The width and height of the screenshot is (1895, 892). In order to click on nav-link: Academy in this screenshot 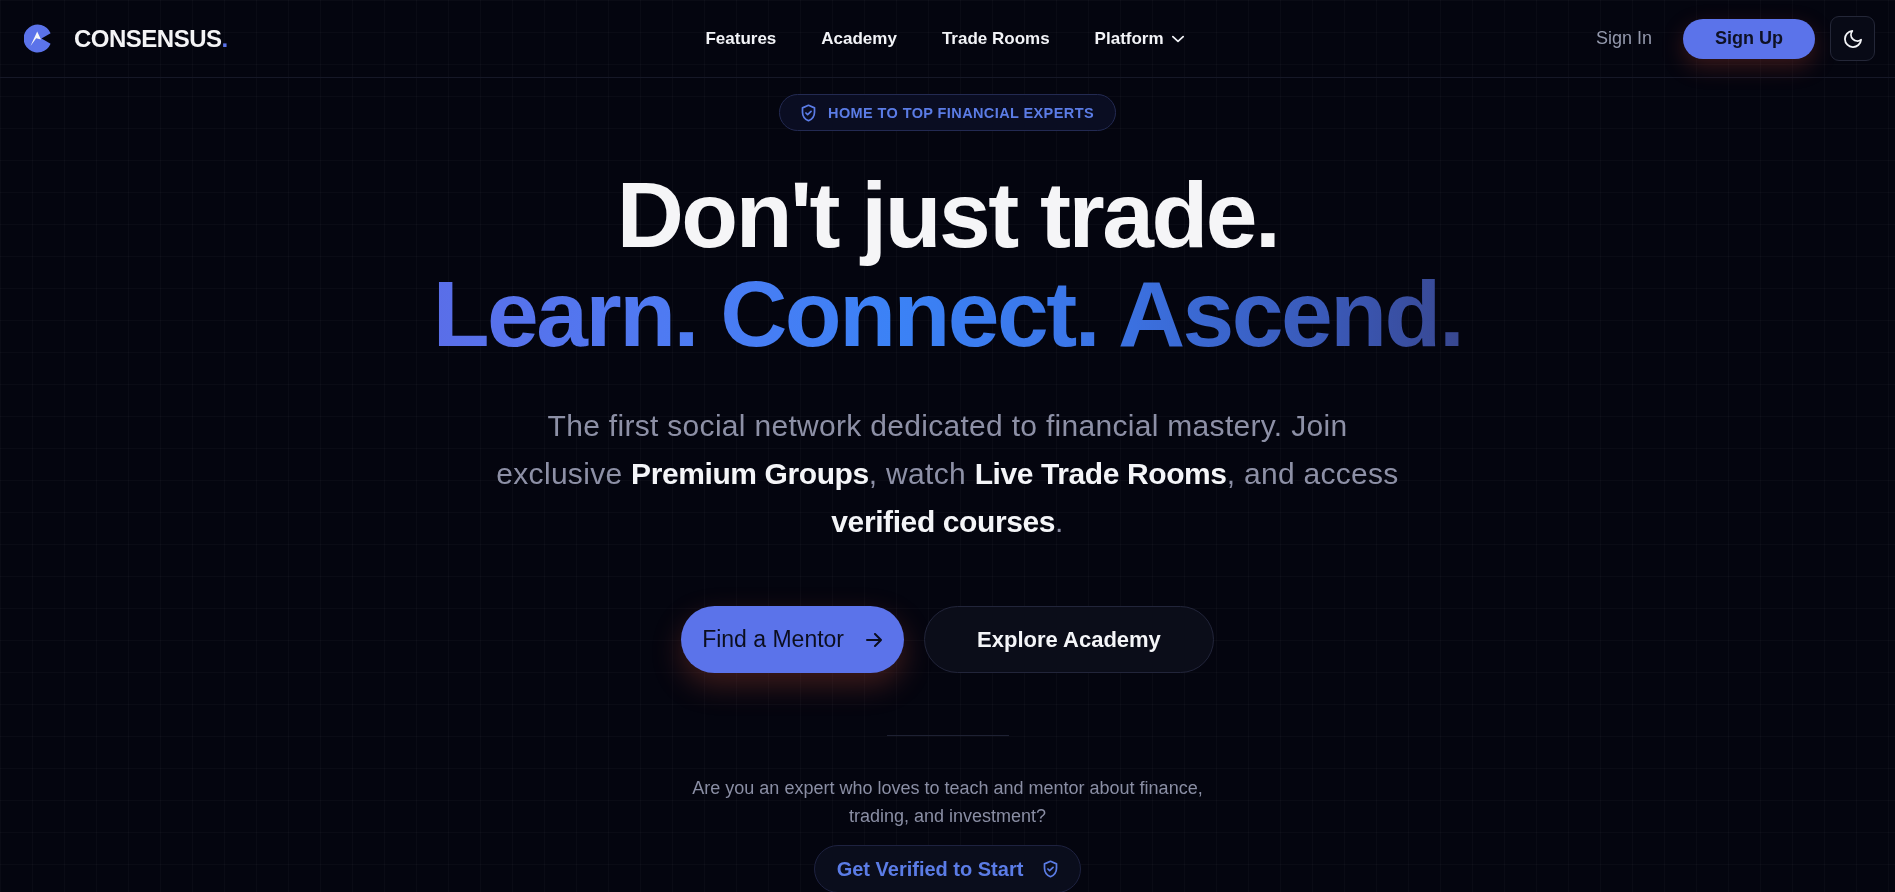, I will do `click(859, 38)`.